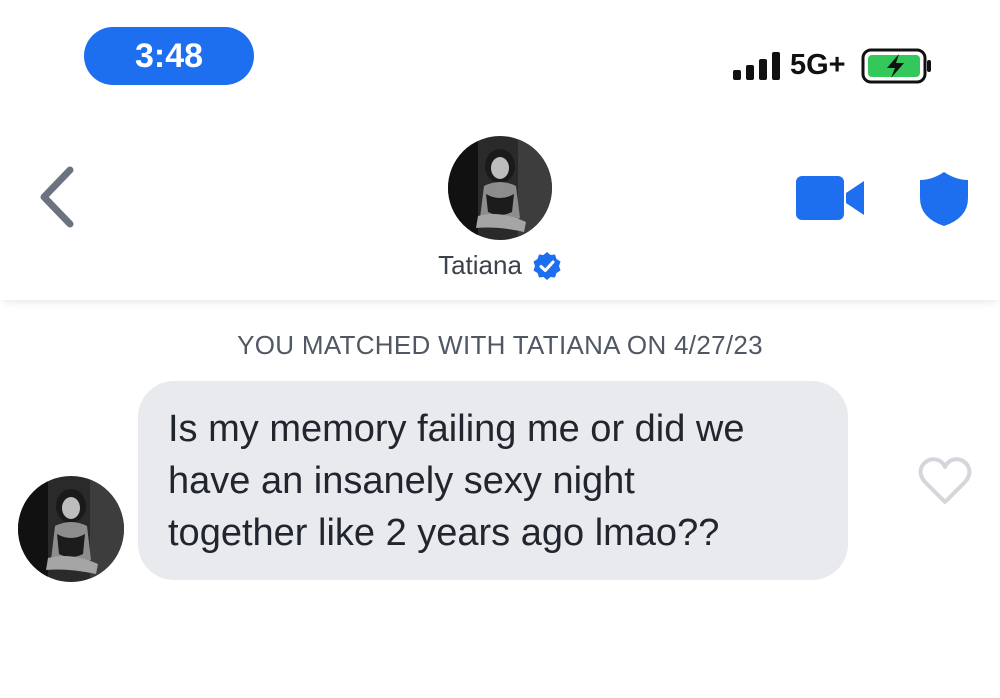 This screenshot has width=1000, height=698. I want to click on message-line: together like 2 years ago lmao??, so click(444, 533).